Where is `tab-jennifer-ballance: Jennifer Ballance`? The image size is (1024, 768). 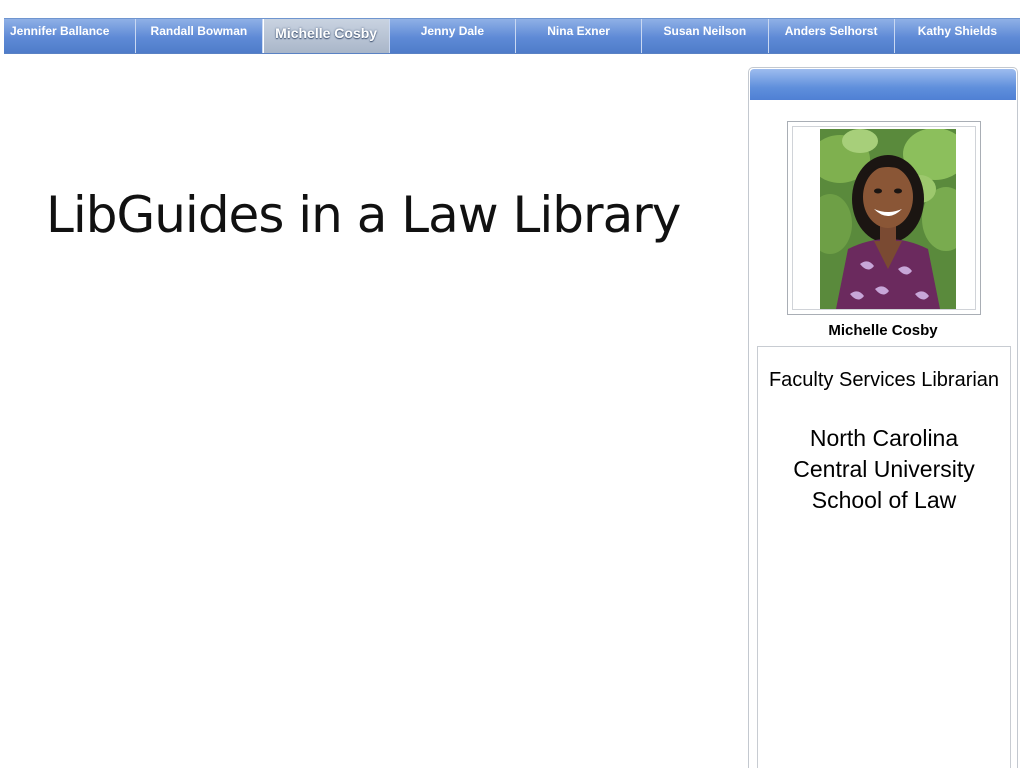 tab-jennifer-ballance: Jennifer Ballance is located at coordinates (70, 36).